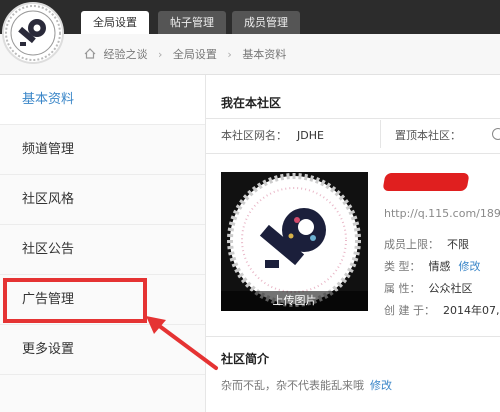  Describe the element at coordinates (251, 103) in the screenshot. I see `section-title-my-community: 我在本社区` at that location.